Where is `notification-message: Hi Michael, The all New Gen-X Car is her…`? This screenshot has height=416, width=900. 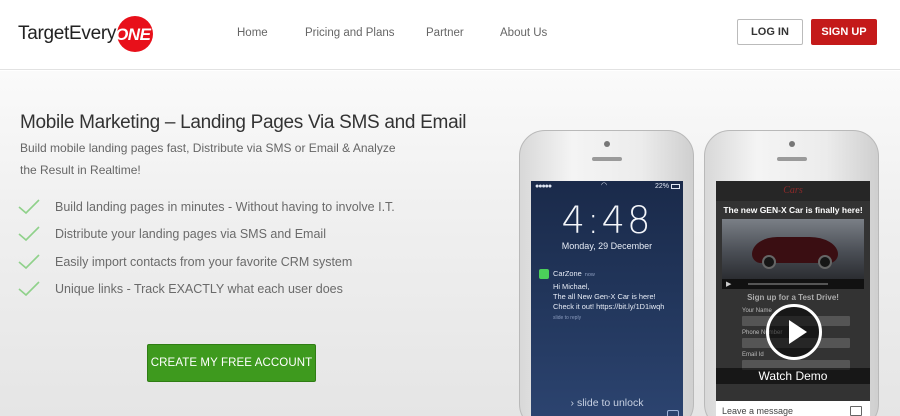
notification-message: Hi Michael, The all New Gen-X Car is her… is located at coordinates (609, 296).